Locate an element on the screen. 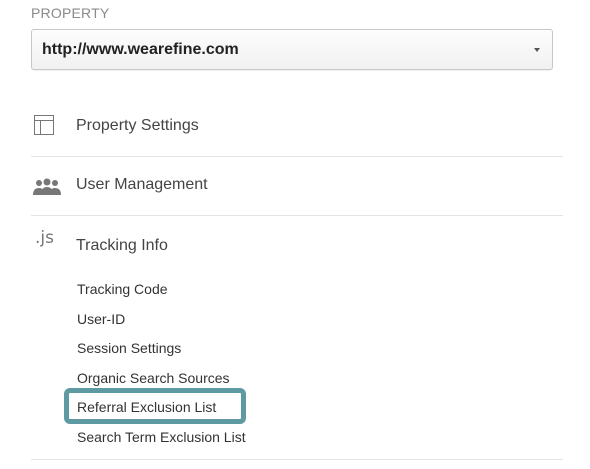 Image resolution: width=590 pixels, height=469 pixels. sub-item-organic-search-sources: Organic Search Sources is located at coordinates (153, 378).